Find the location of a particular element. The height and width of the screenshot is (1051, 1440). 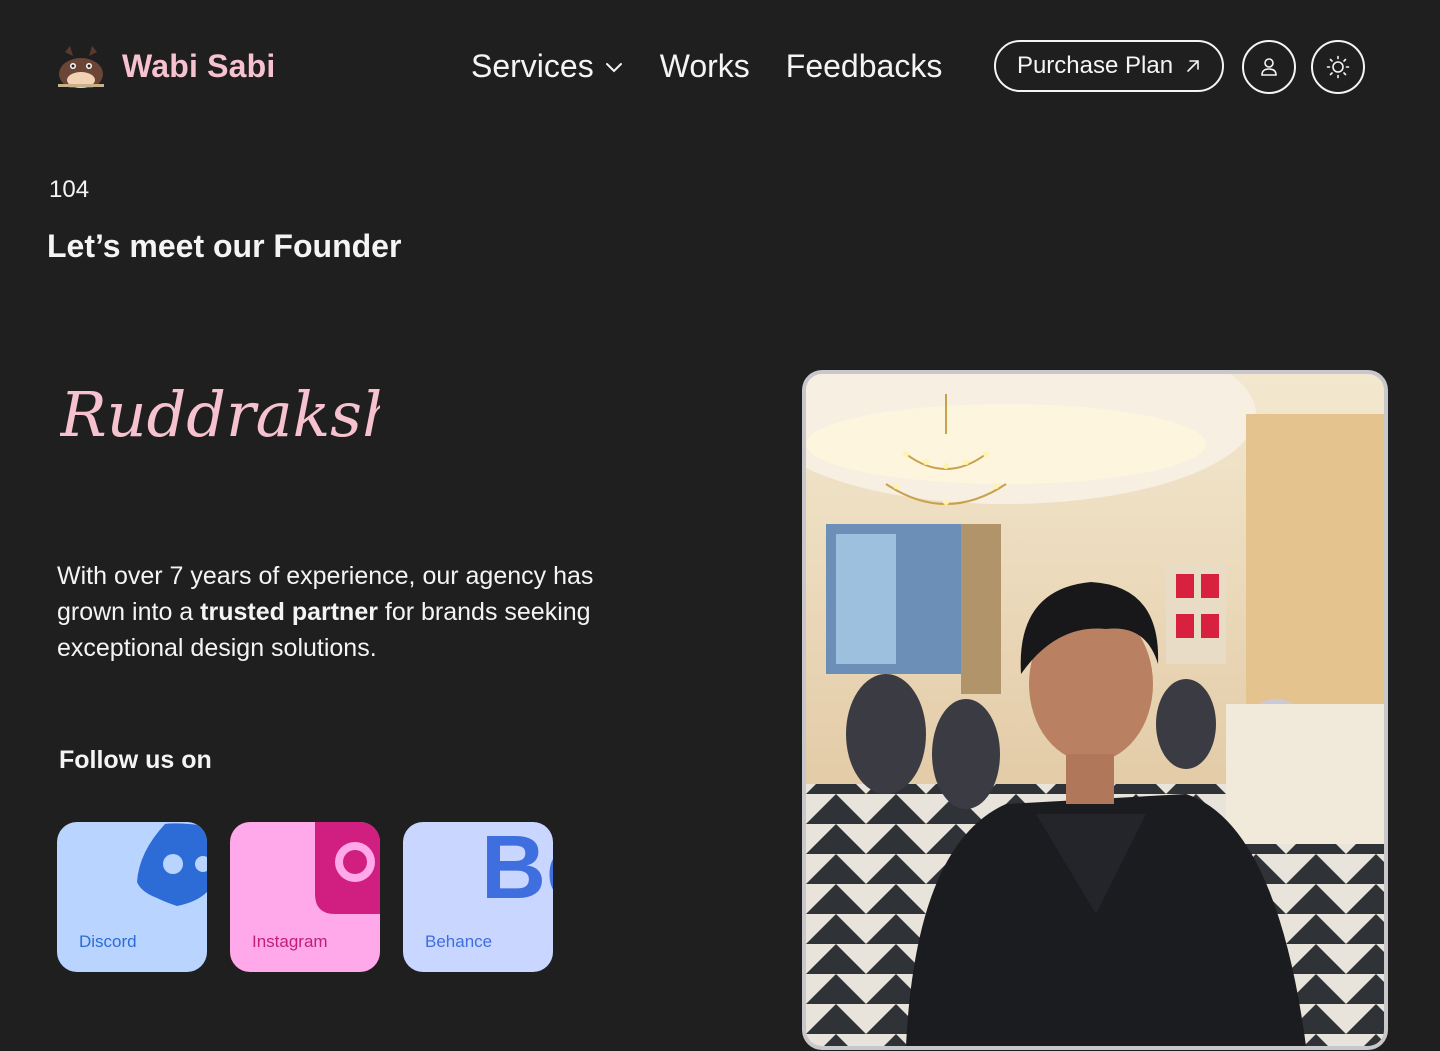

nav-services: Services is located at coordinates (547, 66).